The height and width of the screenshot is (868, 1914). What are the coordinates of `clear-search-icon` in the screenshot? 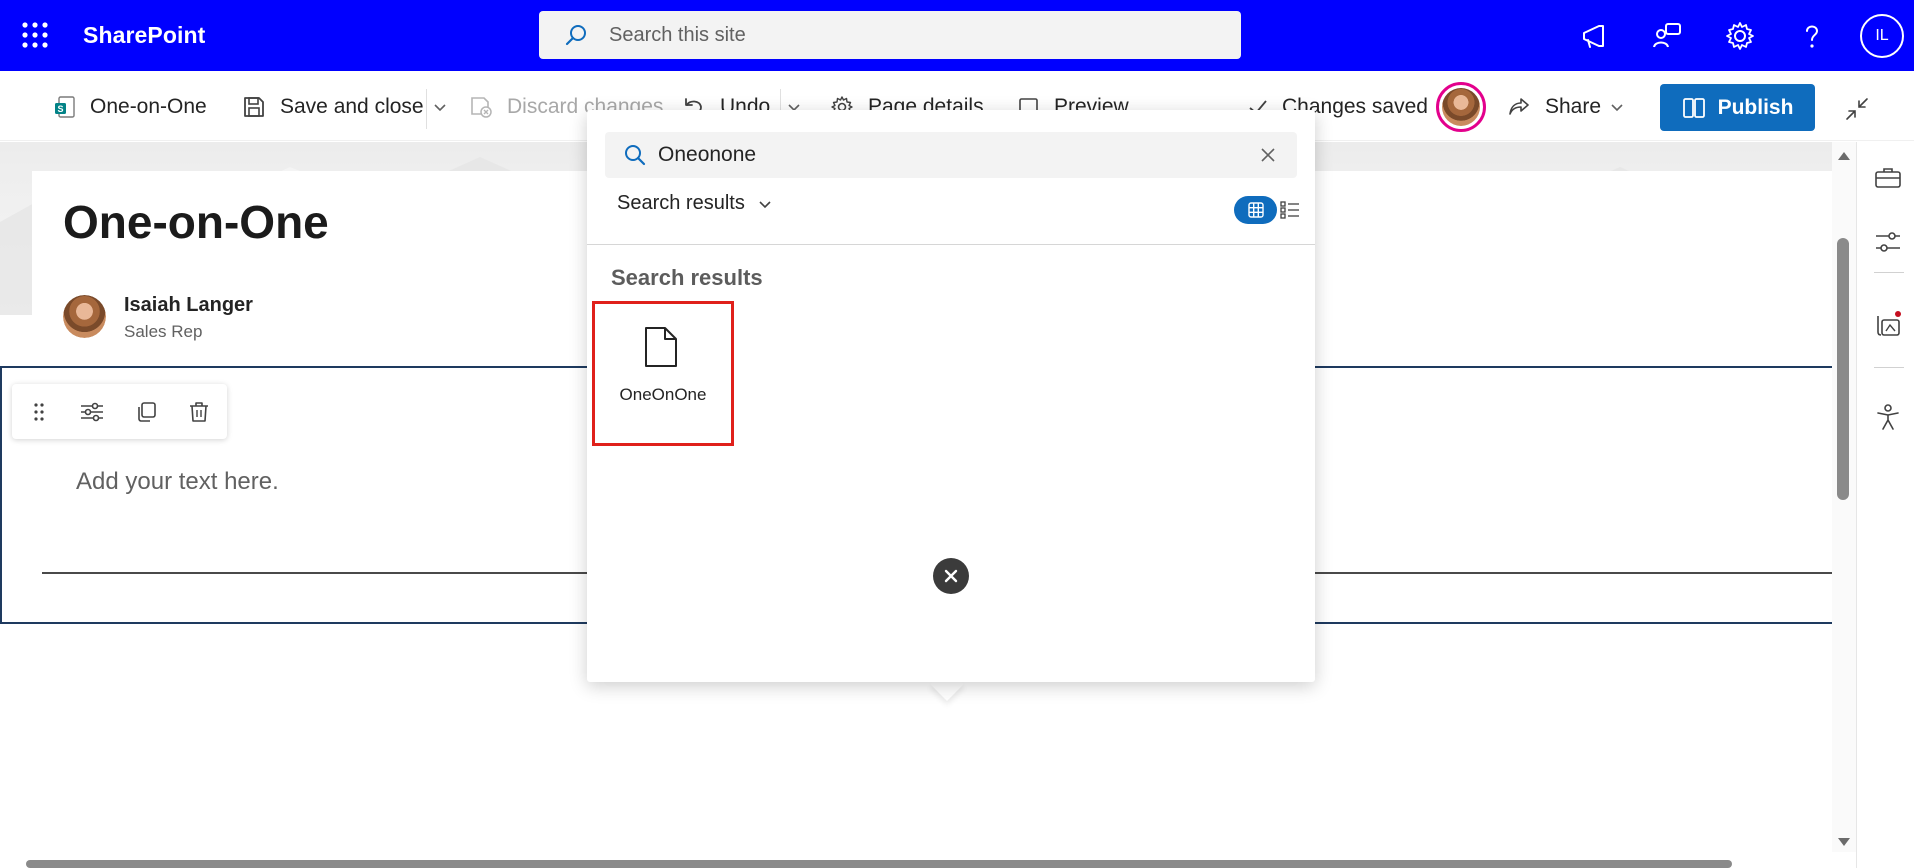 It's located at (1268, 155).